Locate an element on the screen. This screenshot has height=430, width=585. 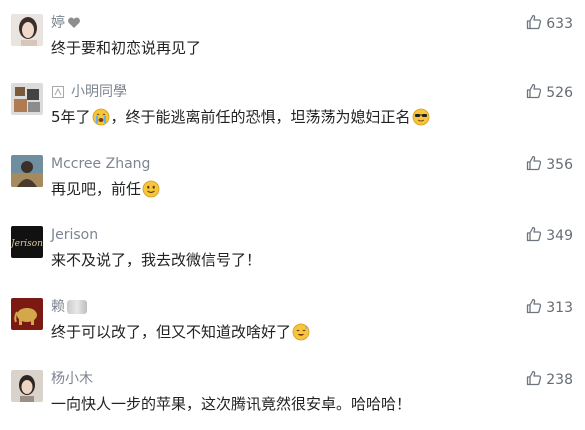
user-name: 小明同學 is located at coordinates (99, 92).